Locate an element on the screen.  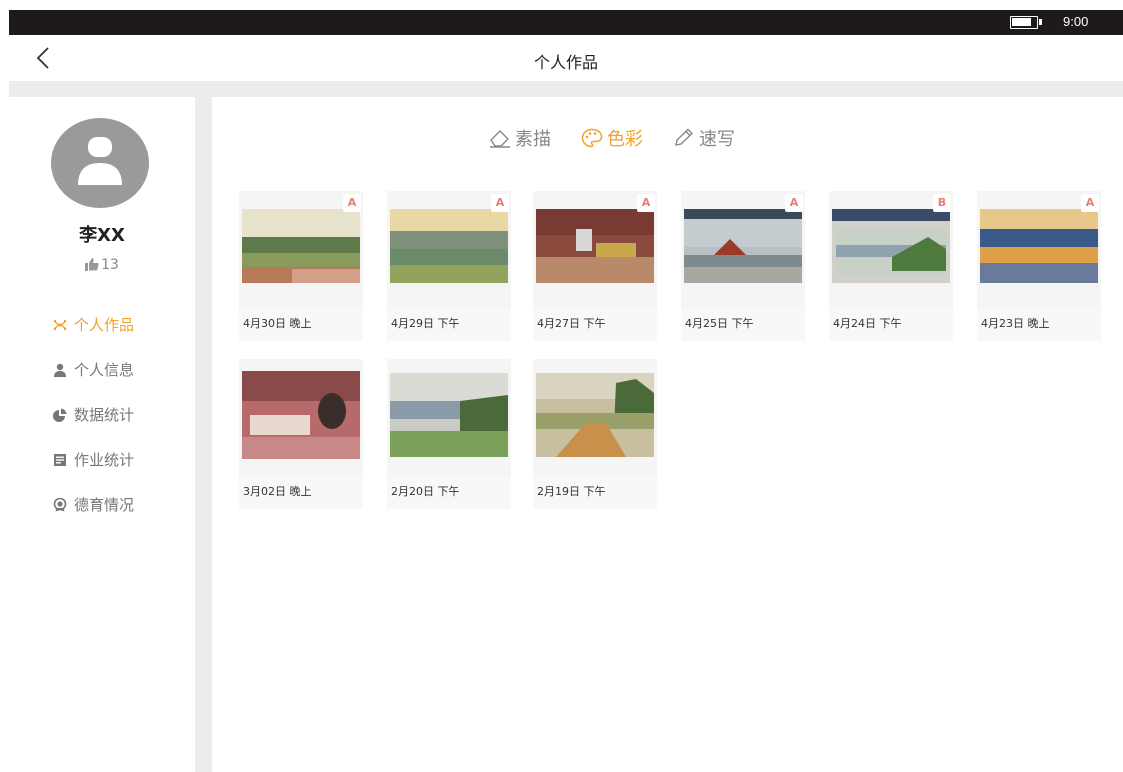
artwork-date: 4月25日 下午 is located at coordinates (743, 324).